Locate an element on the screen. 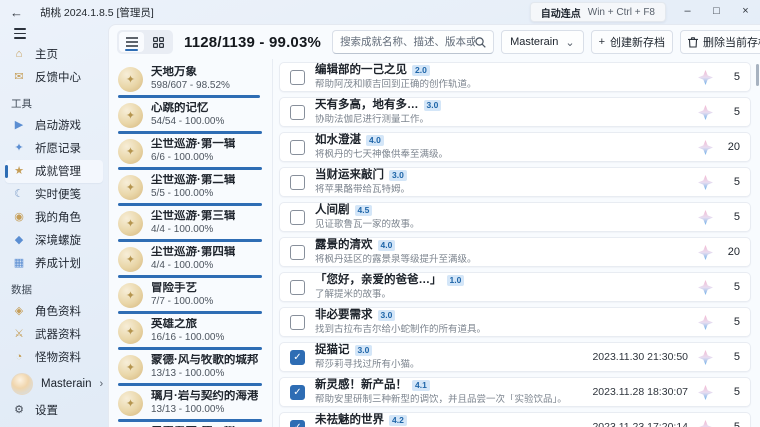 This screenshot has height=427, width=760. view-toggle is located at coordinates (145, 42).